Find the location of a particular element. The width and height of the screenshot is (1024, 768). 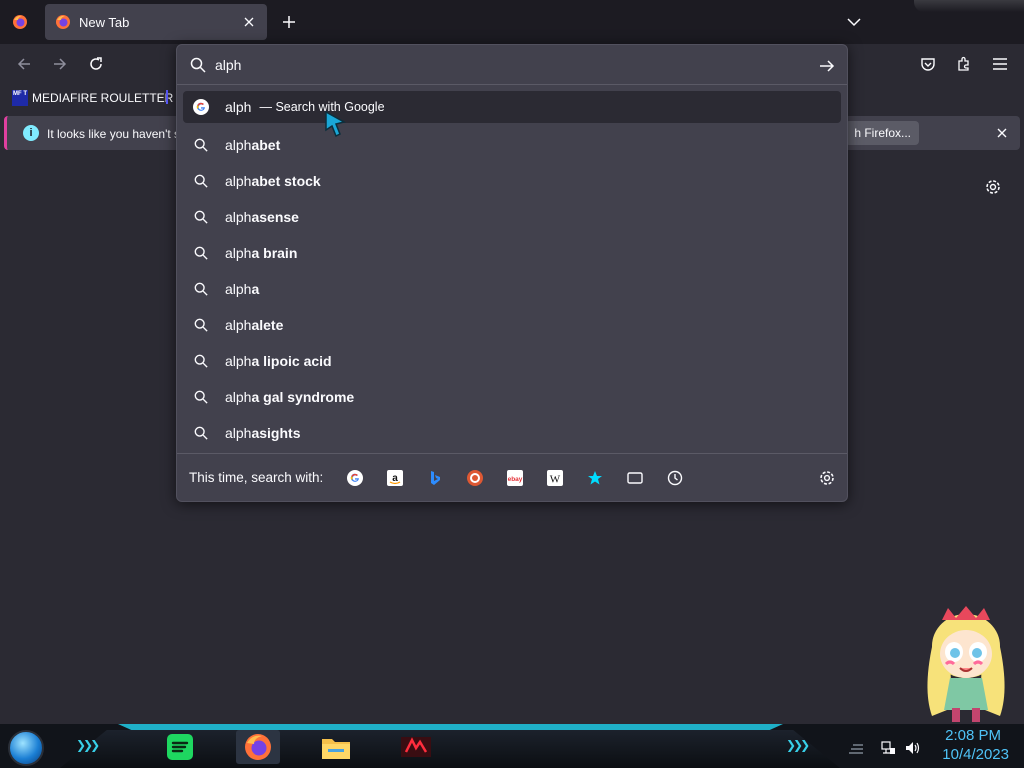

forward-button is located at coordinates (60, 64).